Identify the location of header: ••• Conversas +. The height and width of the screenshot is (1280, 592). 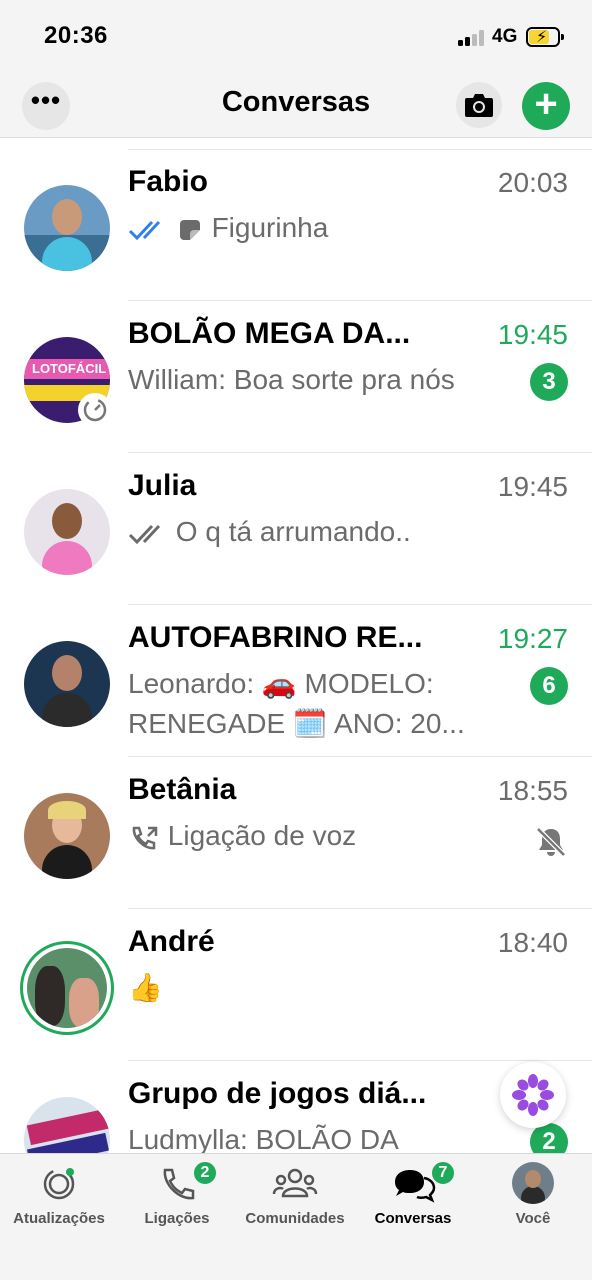
(296, 104).